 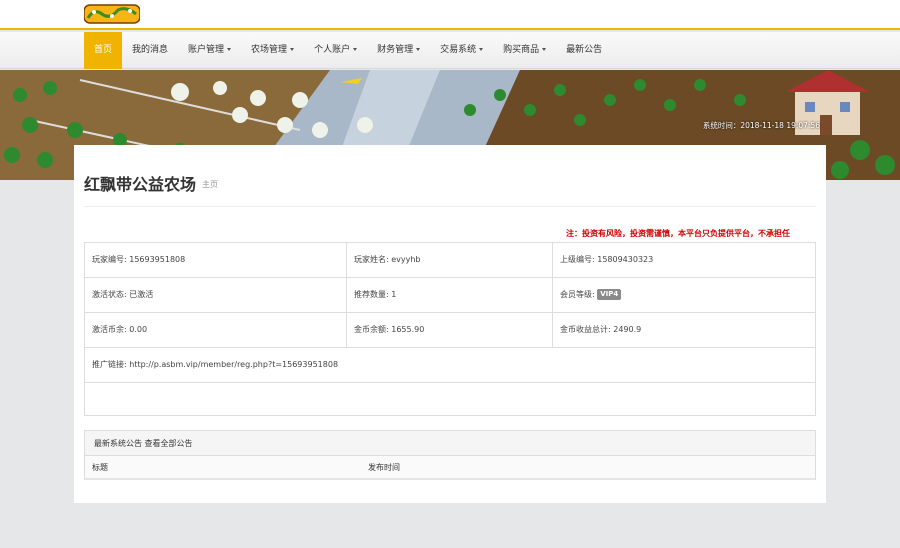 I want to click on nav-label: 我的消息, so click(x=150, y=50).